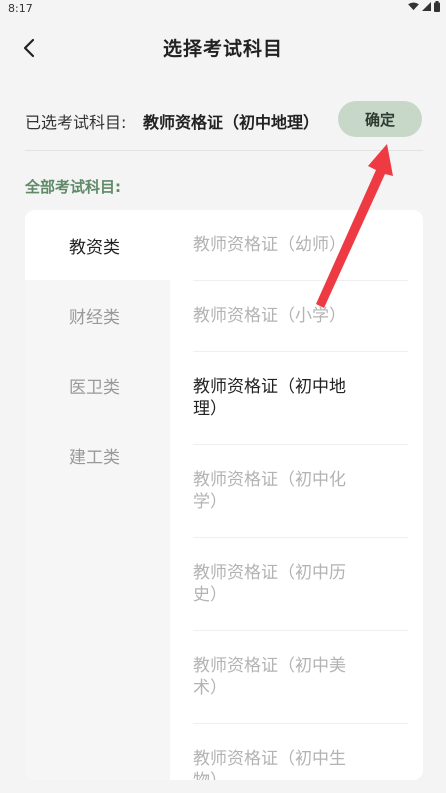 This screenshot has height=793, width=446. I want to click on exam-item-label: 教师资格证（初中生, so click(269, 759).